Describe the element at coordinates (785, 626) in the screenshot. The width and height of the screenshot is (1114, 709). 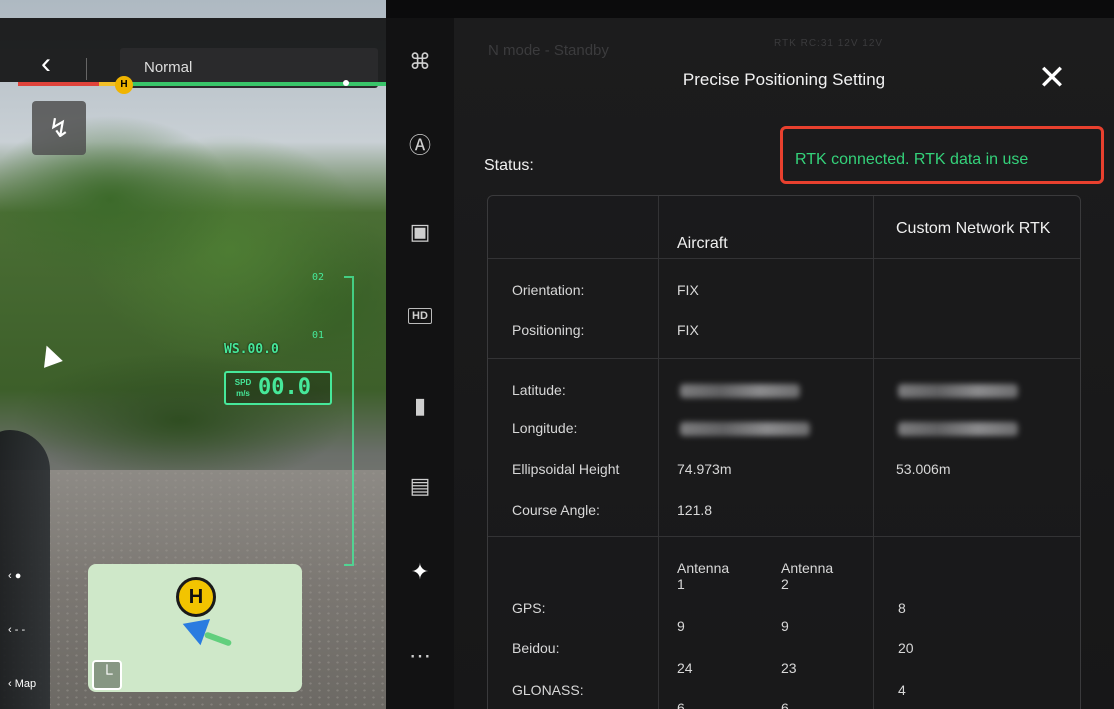
I see `gps-antenna2-value: 9` at that location.